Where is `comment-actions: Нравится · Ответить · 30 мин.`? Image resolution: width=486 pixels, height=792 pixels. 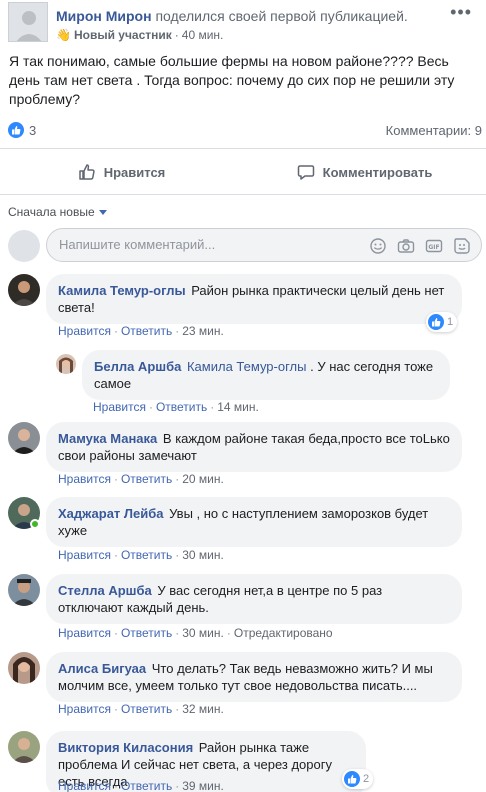 comment-actions: Нравится · Ответить · 30 мин. is located at coordinates (141, 555).